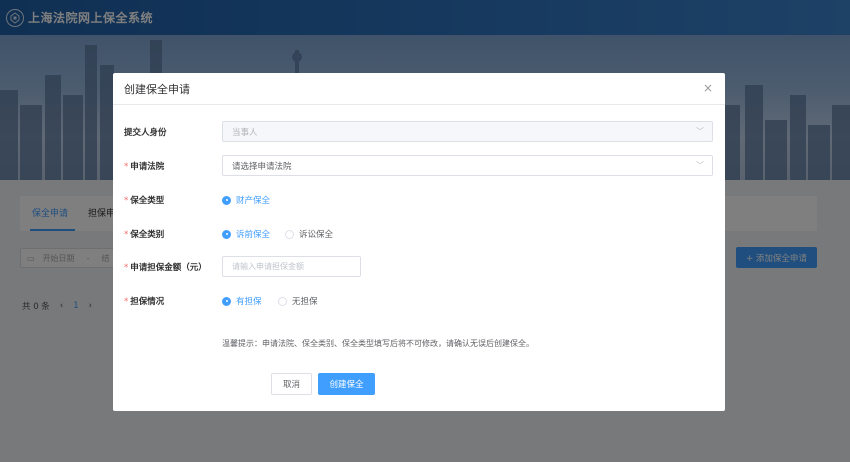 This screenshot has height=462, width=850. I want to click on category-row: * 保全类别 诉前保全 诉讼保全, so click(419, 234).